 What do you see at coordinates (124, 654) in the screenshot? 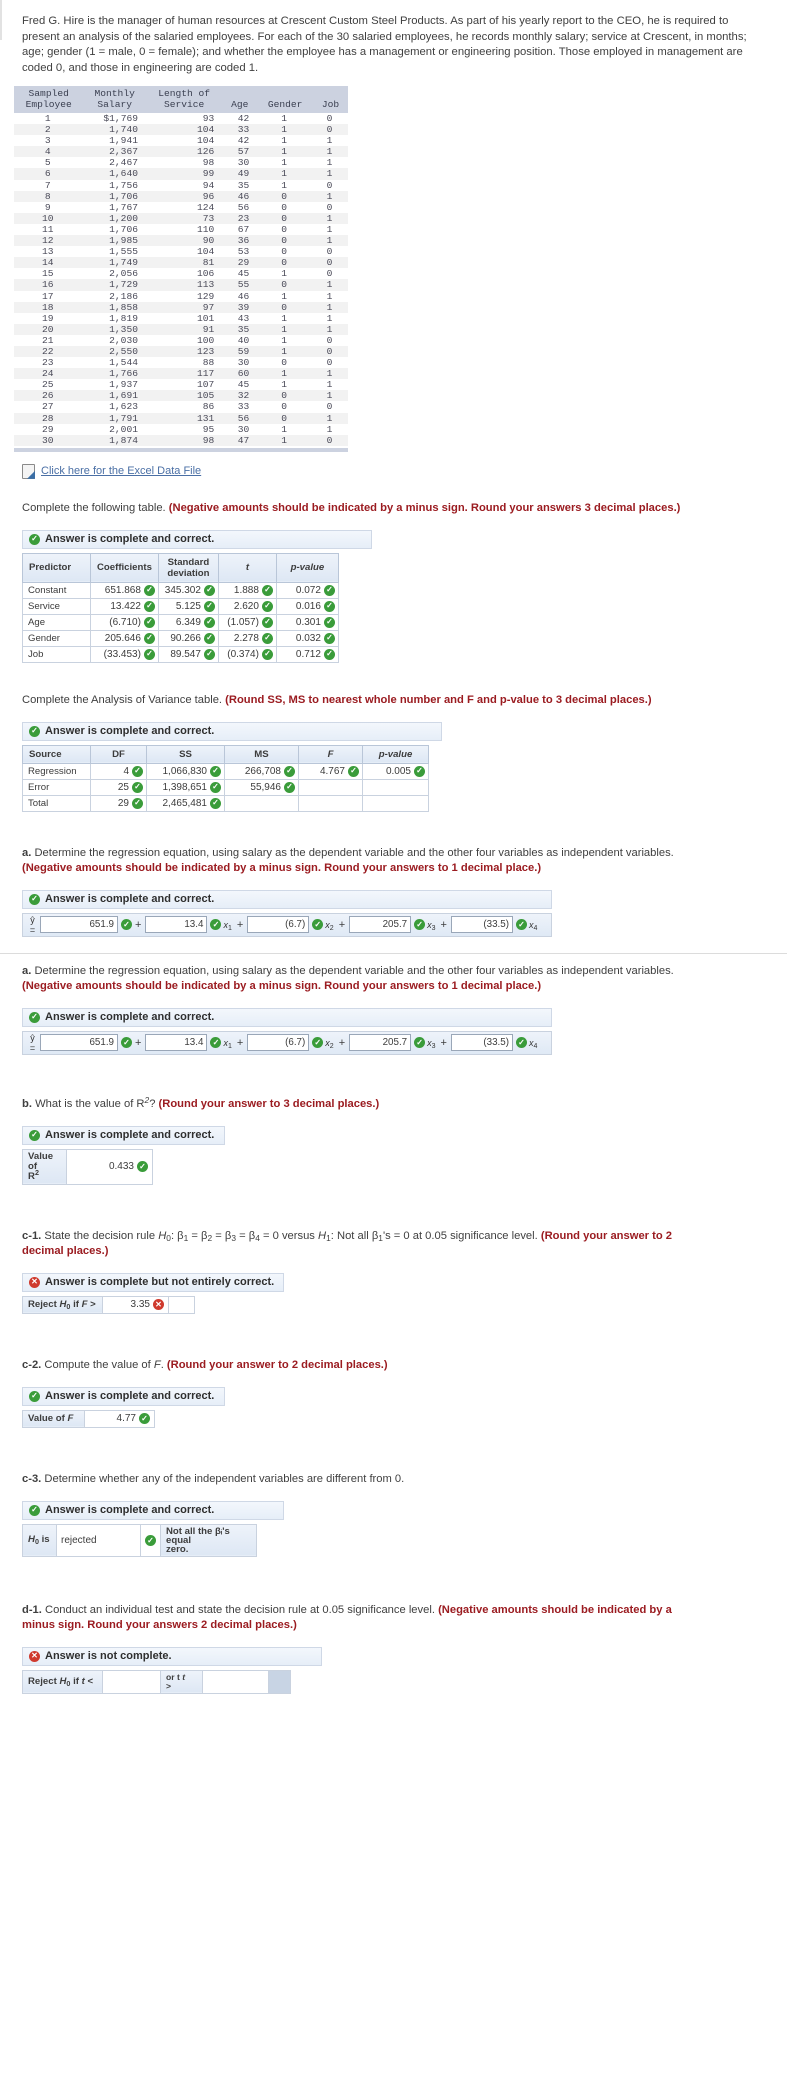
I see `cell-coefficient: (33.453) ✓` at bounding box center [124, 654].